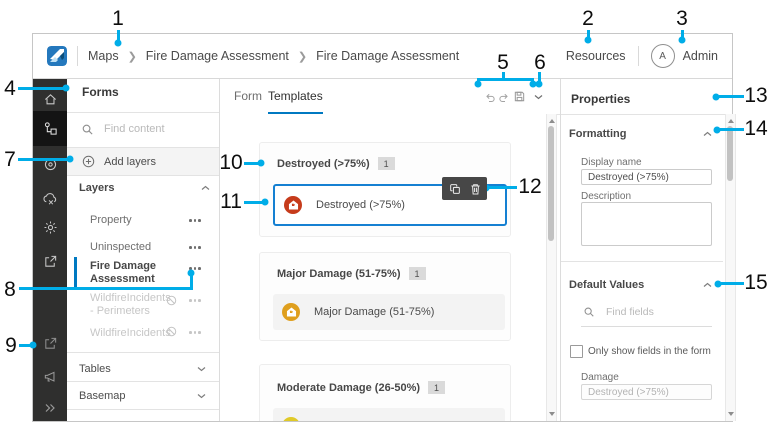  What do you see at coordinates (50, 261) in the screenshot?
I see `sharing-icon` at bounding box center [50, 261].